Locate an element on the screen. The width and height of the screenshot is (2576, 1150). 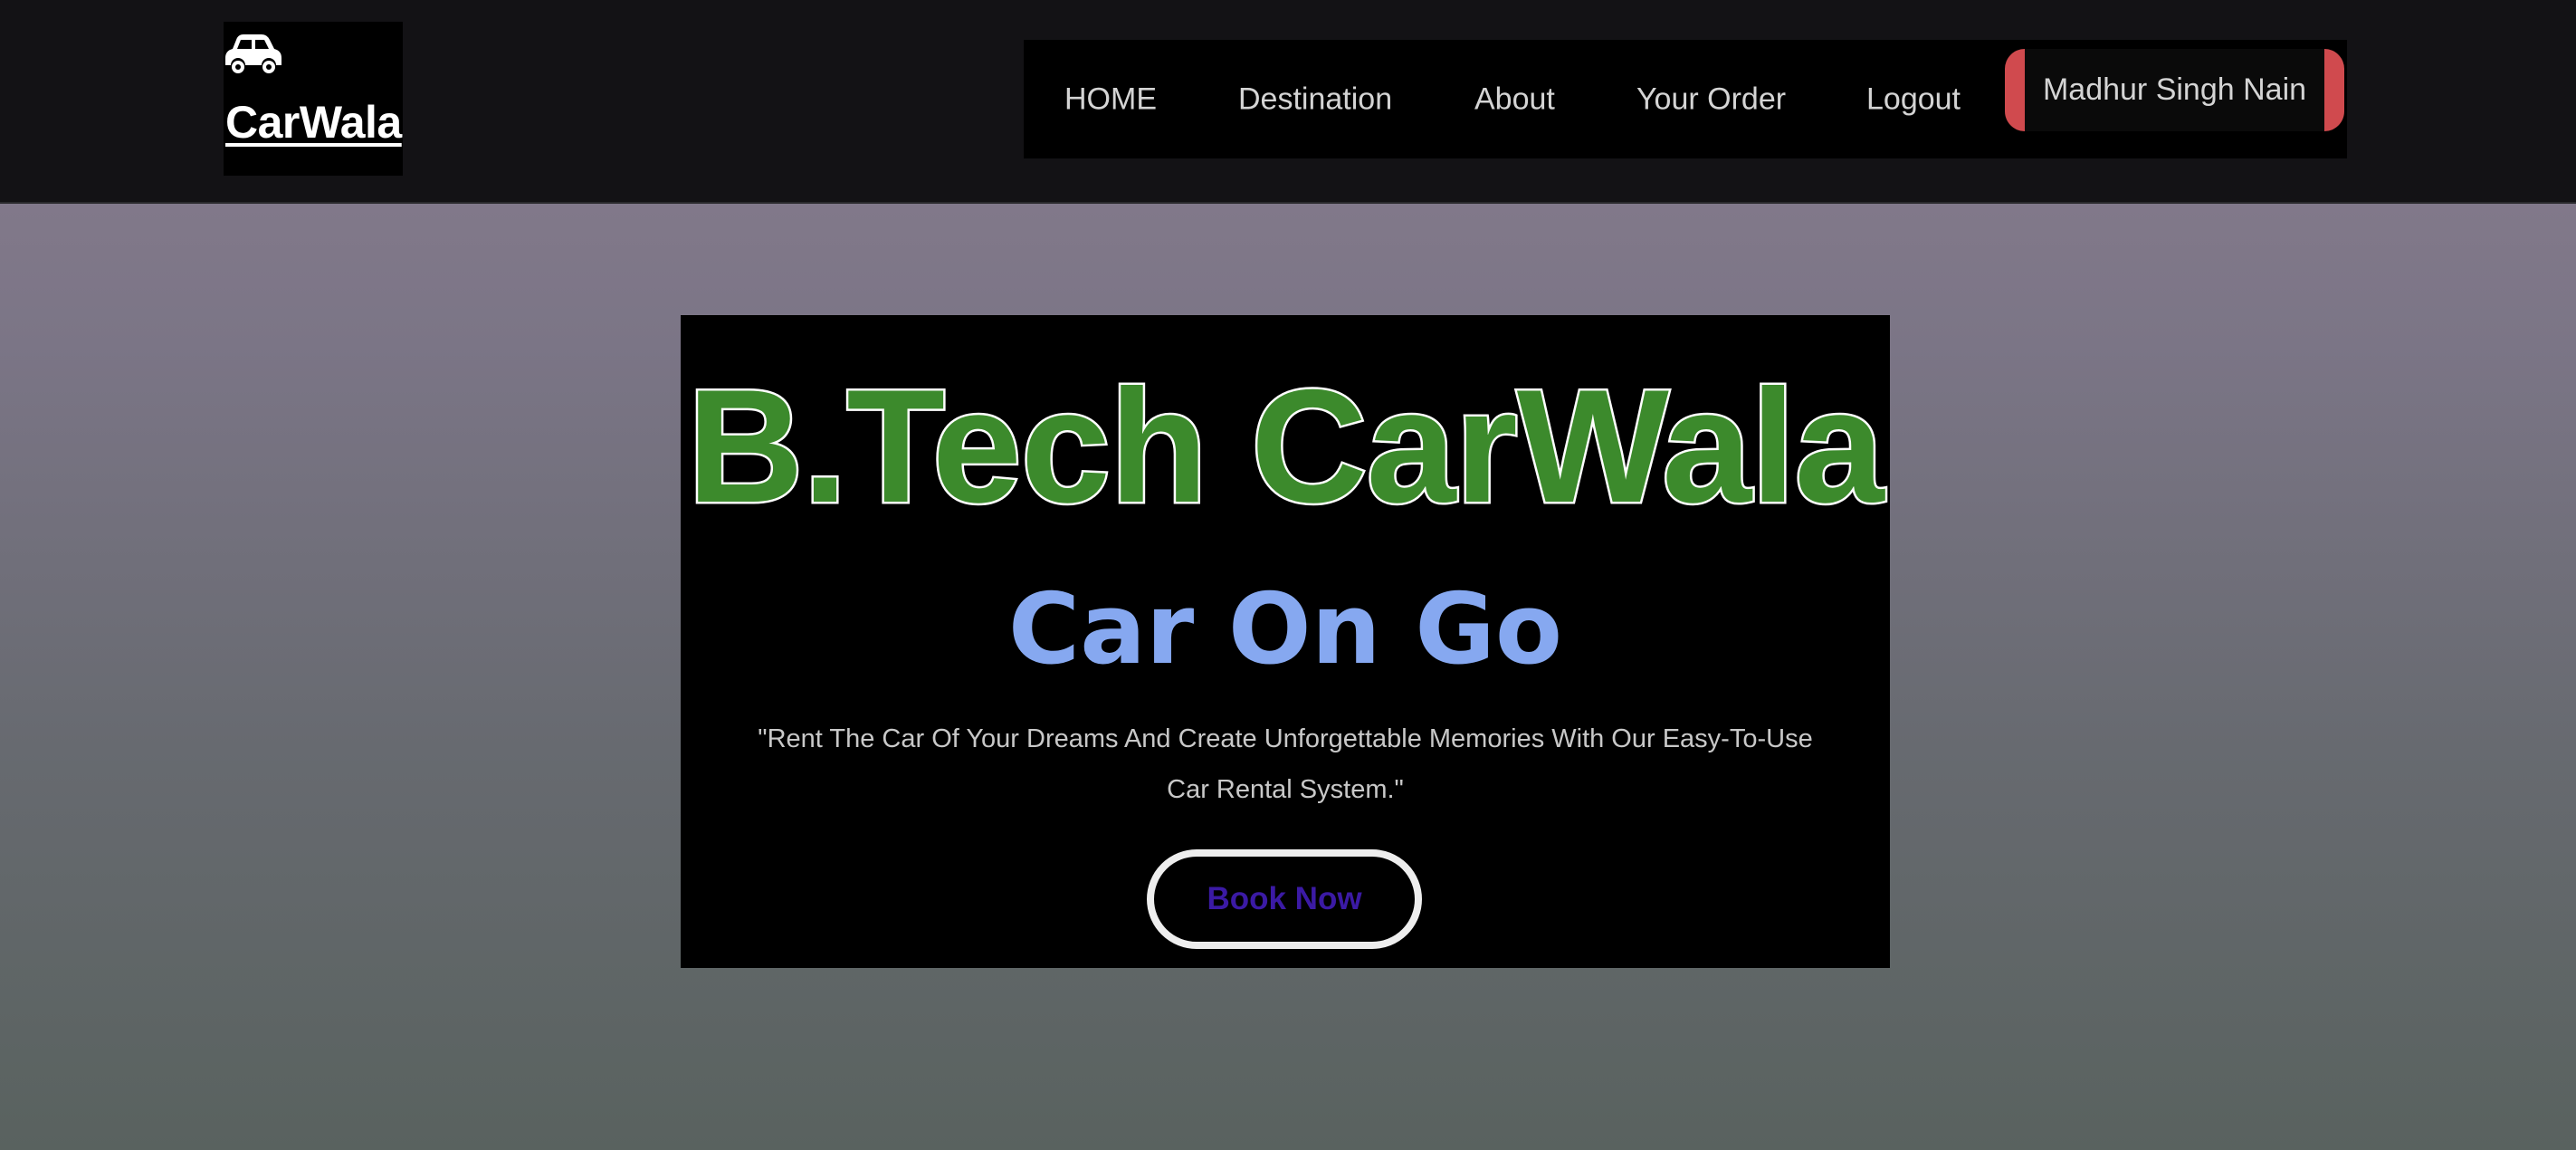
car-icon is located at coordinates (253, 53).